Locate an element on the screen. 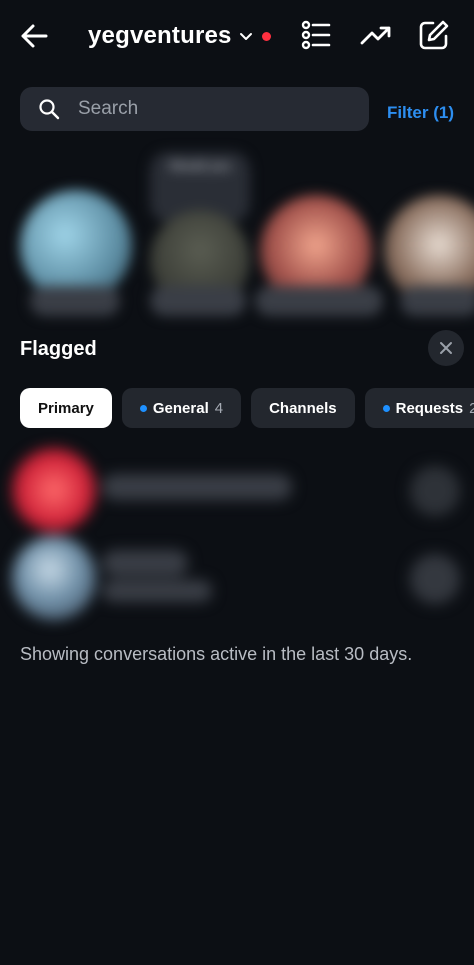  tab-label: Channels is located at coordinates (303, 408).